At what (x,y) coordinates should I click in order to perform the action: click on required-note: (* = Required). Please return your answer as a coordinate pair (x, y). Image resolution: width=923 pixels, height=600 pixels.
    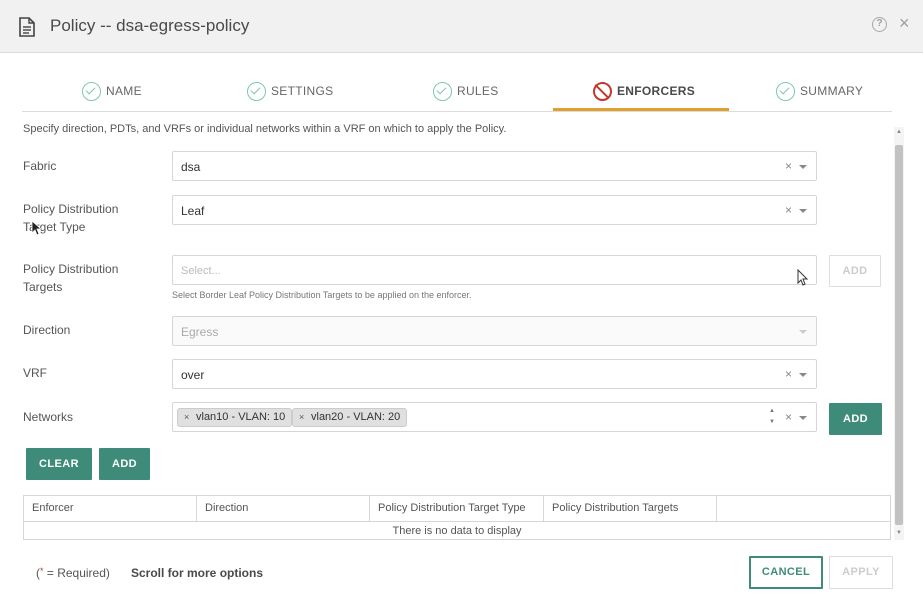
    Looking at the image, I should click on (73, 573).